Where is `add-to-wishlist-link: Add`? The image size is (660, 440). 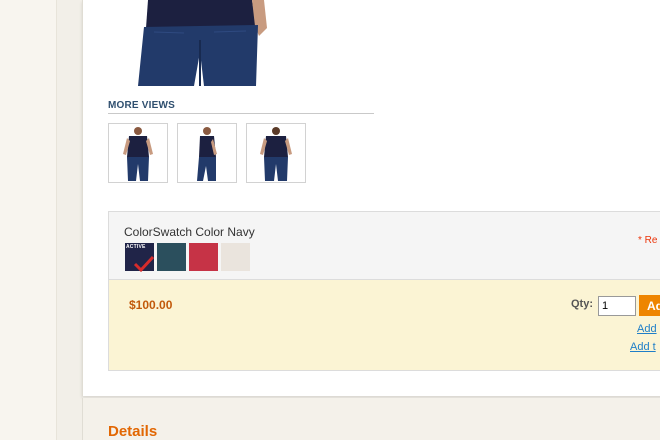 add-to-wishlist-link: Add is located at coordinates (647, 329).